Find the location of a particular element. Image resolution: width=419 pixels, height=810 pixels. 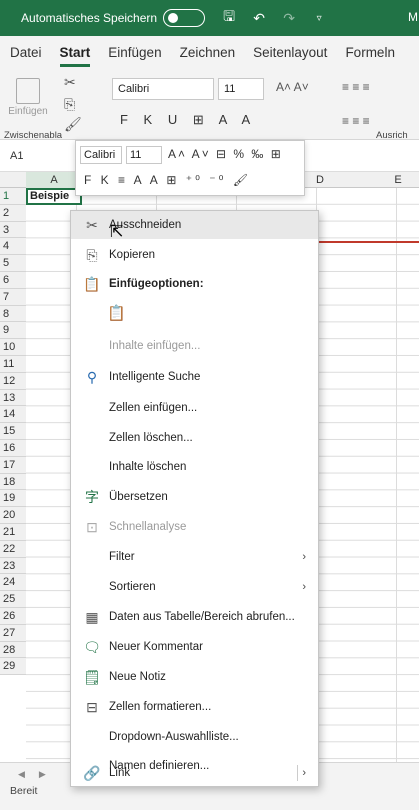

row-header: 16 is located at coordinates (13, 448).